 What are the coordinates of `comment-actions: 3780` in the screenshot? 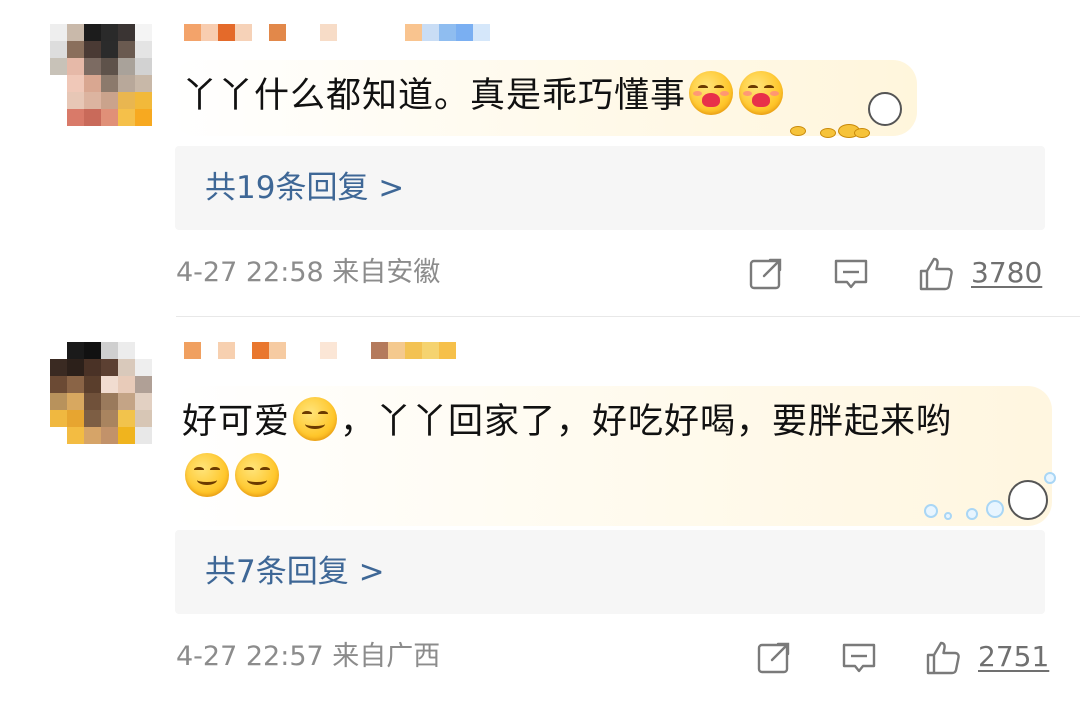 It's located at (540, 274).